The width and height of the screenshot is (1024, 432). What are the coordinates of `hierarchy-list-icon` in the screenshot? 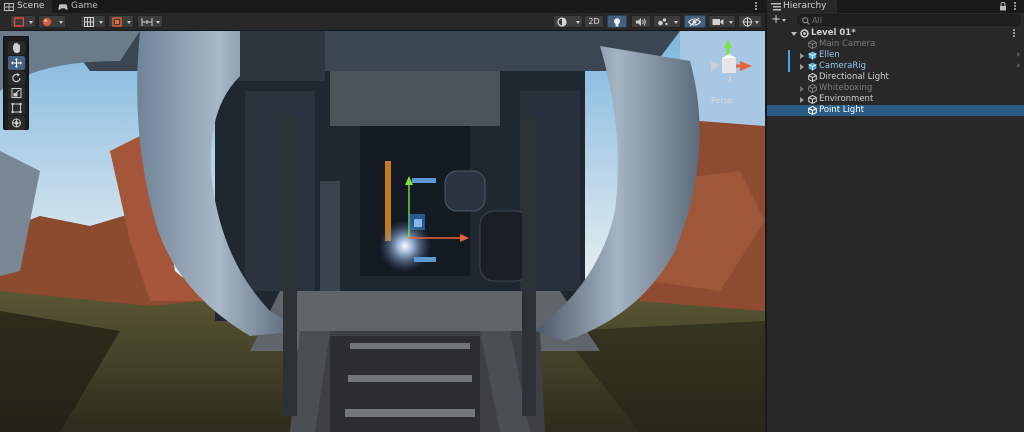 It's located at (776, 7).